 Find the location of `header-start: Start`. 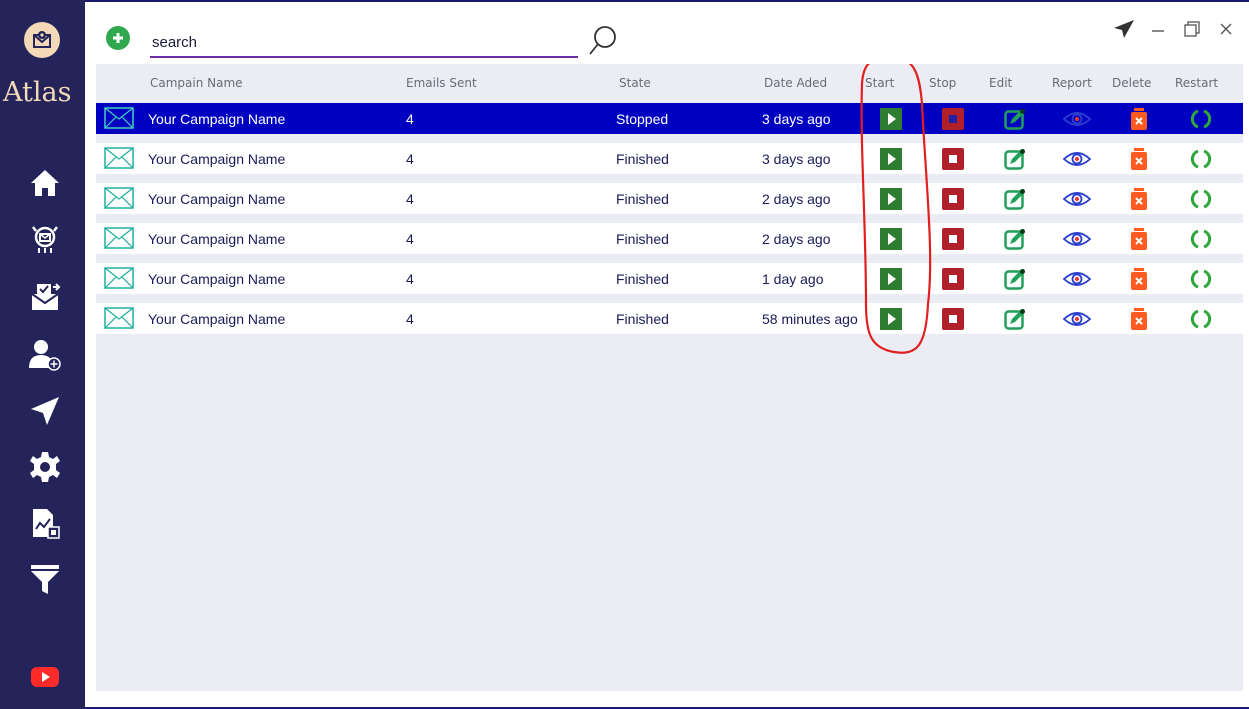

header-start: Start is located at coordinates (879, 83).